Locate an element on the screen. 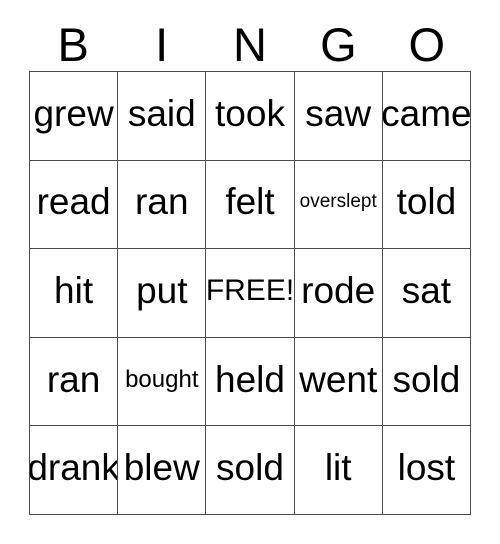 This screenshot has height=544, width=500. bingo-cell-label: went is located at coordinates (338, 379).